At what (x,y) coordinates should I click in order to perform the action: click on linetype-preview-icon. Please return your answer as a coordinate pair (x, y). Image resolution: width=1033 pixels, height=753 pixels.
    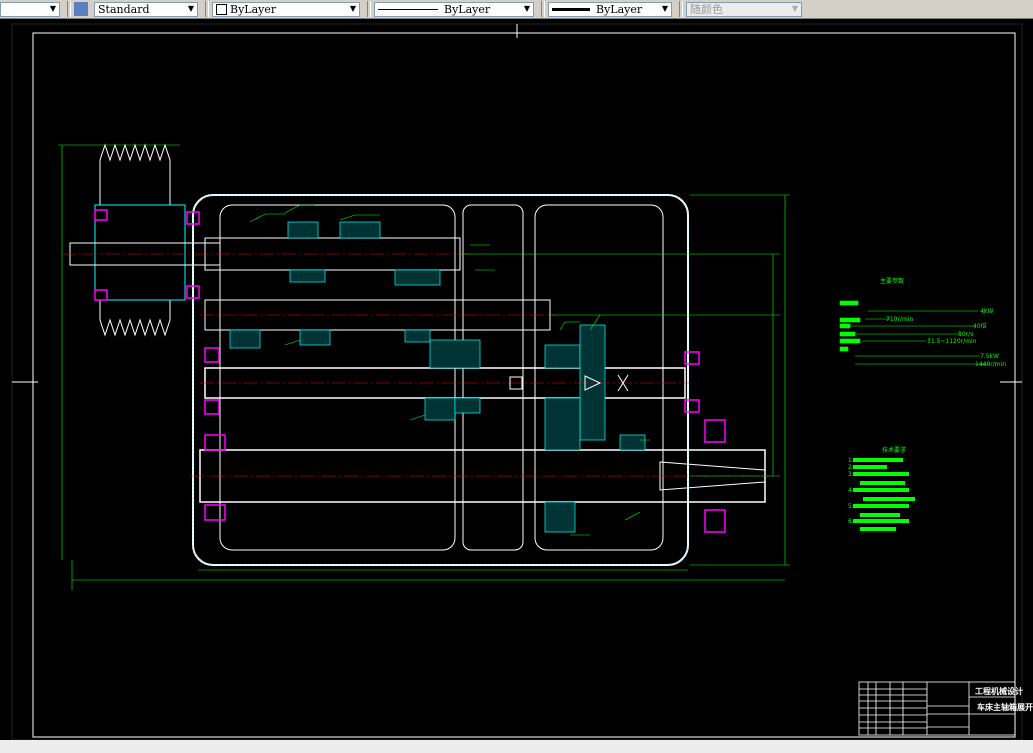
    Looking at the image, I should click on (408, 9).